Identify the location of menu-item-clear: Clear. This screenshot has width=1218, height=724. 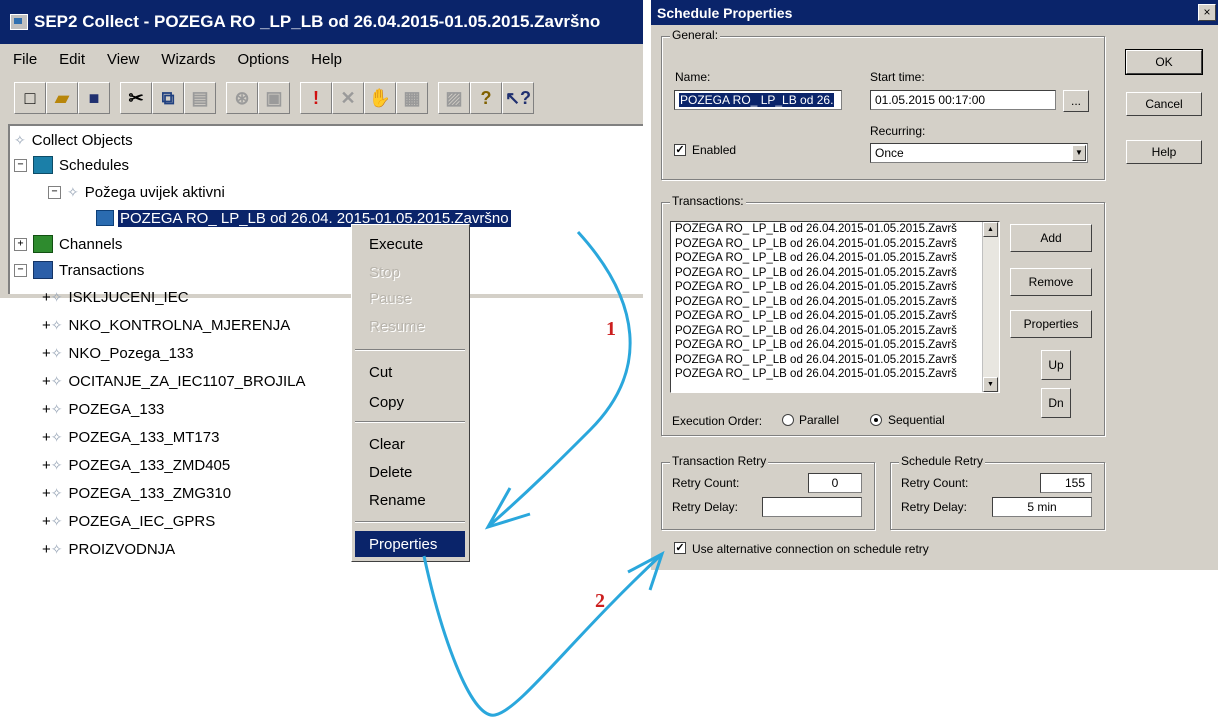
(410, 444).